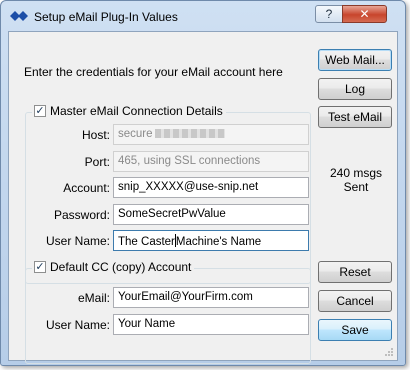 This screenshot has width=410, height=370. What do you see at coordinates (121, 267) in the screenshot?
I see `cc-checkbox-label: Default CC (copy) Account` at bounding box center [121, 267].